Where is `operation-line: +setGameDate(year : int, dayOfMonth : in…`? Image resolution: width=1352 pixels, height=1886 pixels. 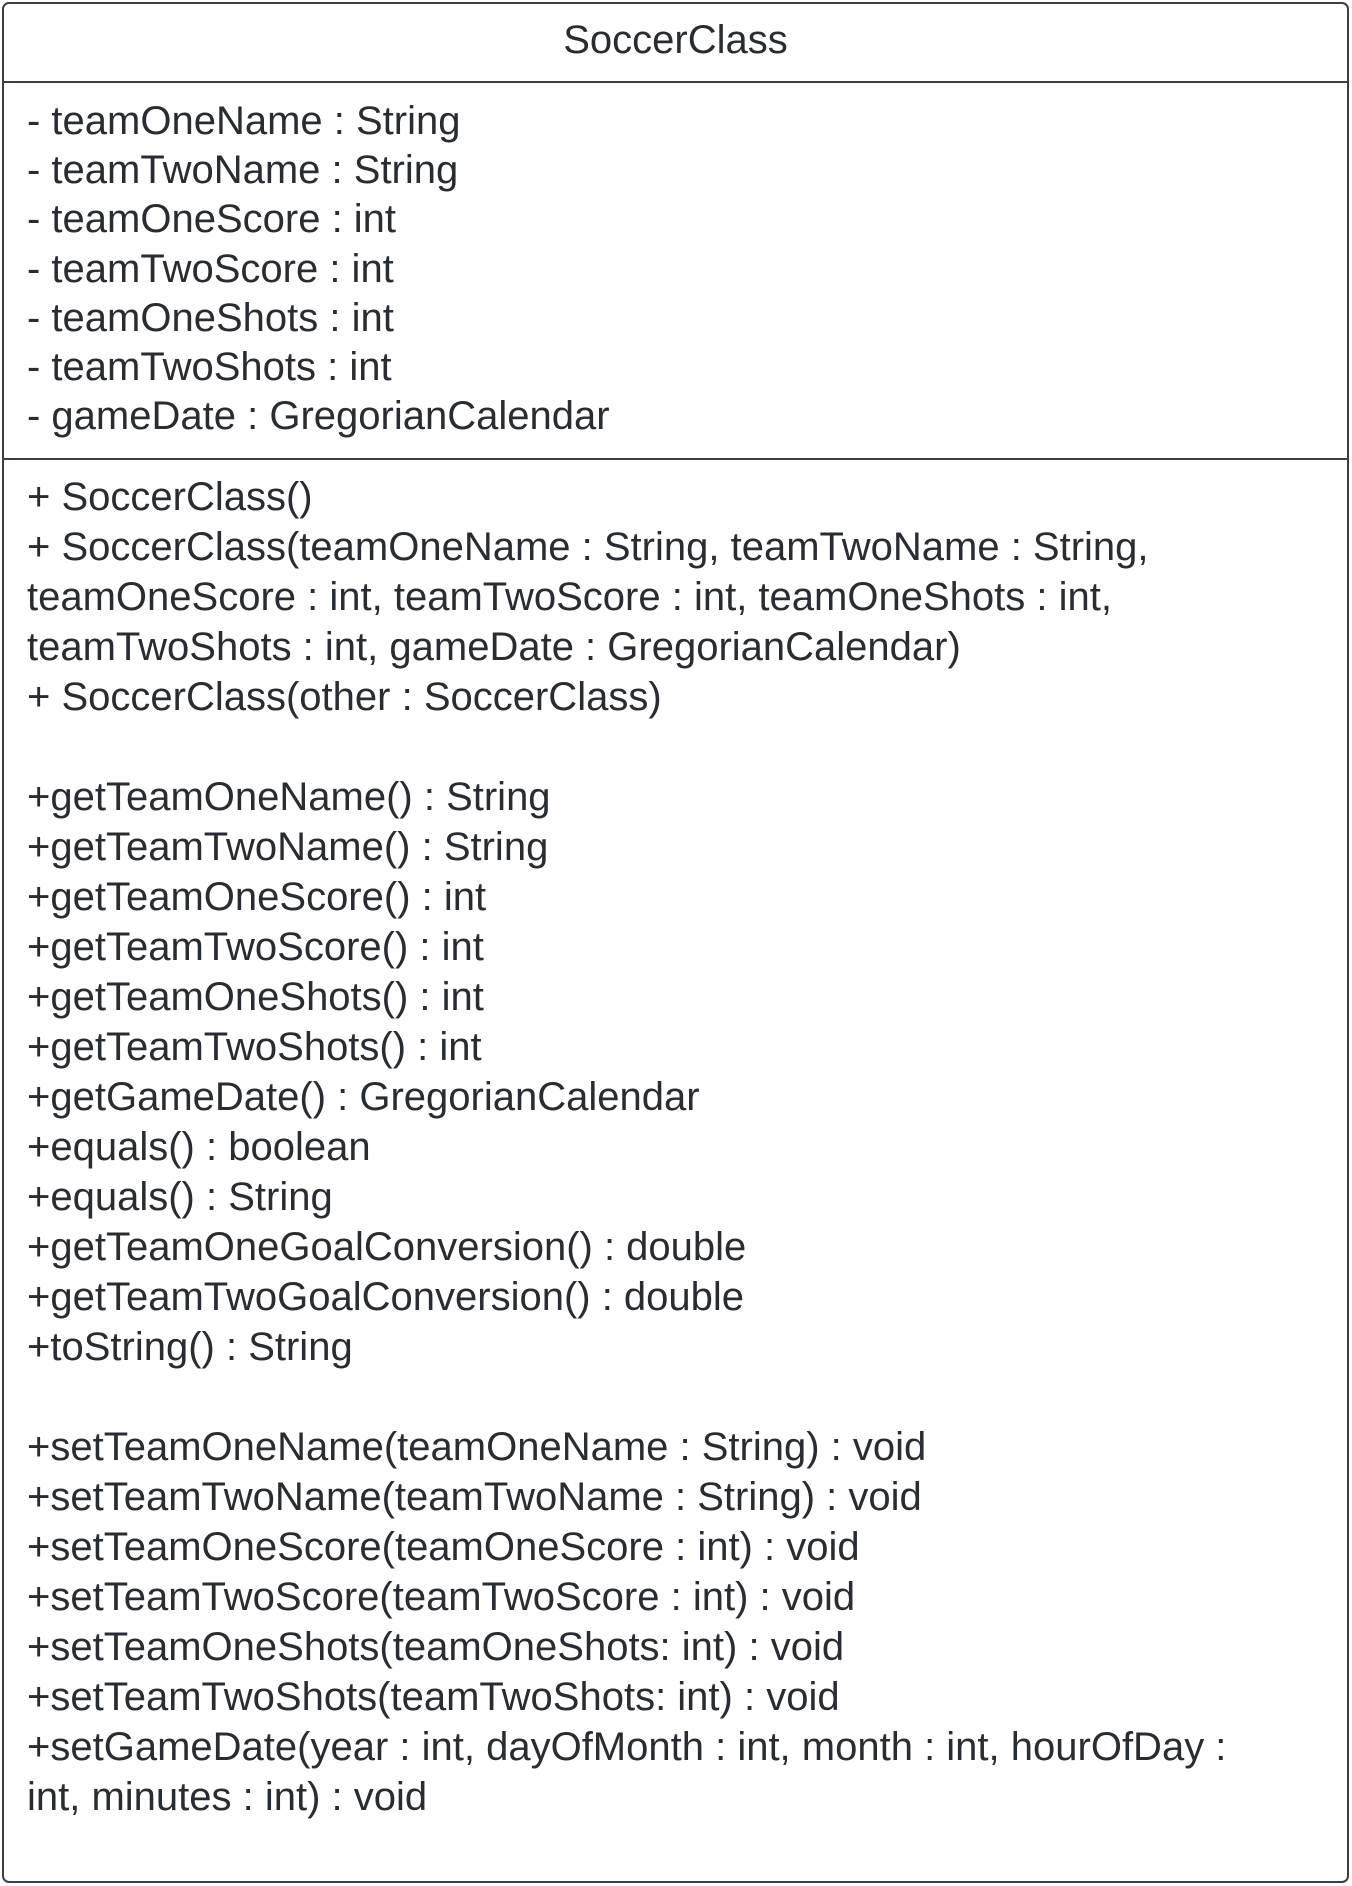
operation-line: +setGameDate(year : int, dayOfMonth : in… is located at coordinates (627, 1747).